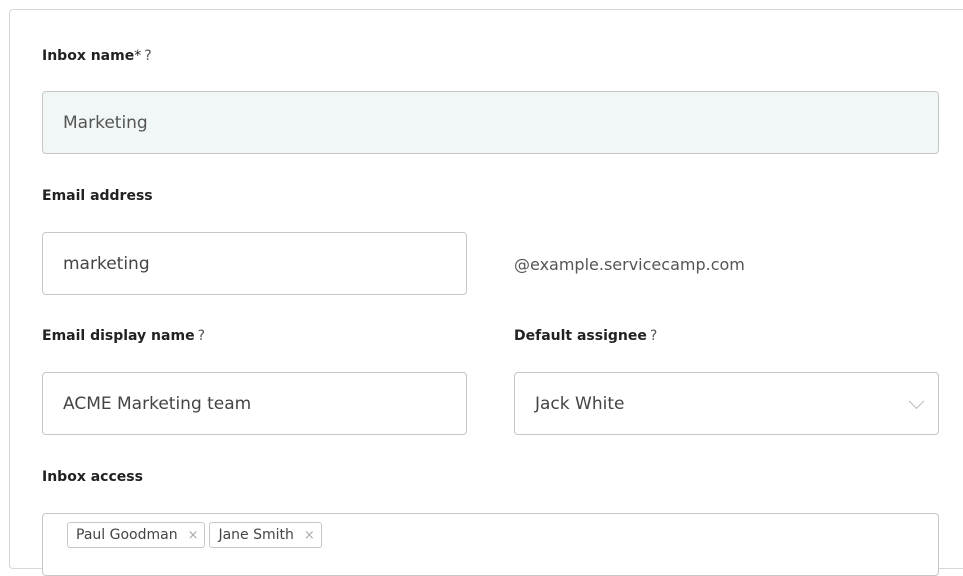 This screenshot has height=576, width=963. I want to click on access-tag-name: Jane Smith, so click(256, 535).